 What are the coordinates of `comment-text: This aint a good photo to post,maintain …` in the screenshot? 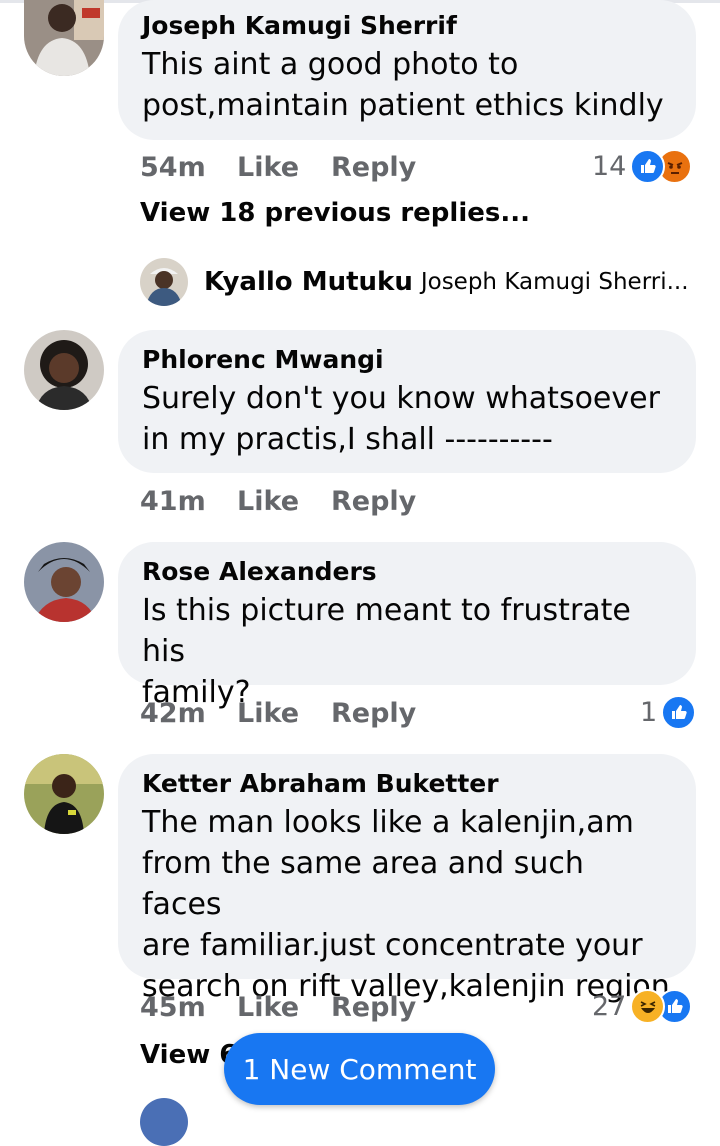 It's located at (403, 85).